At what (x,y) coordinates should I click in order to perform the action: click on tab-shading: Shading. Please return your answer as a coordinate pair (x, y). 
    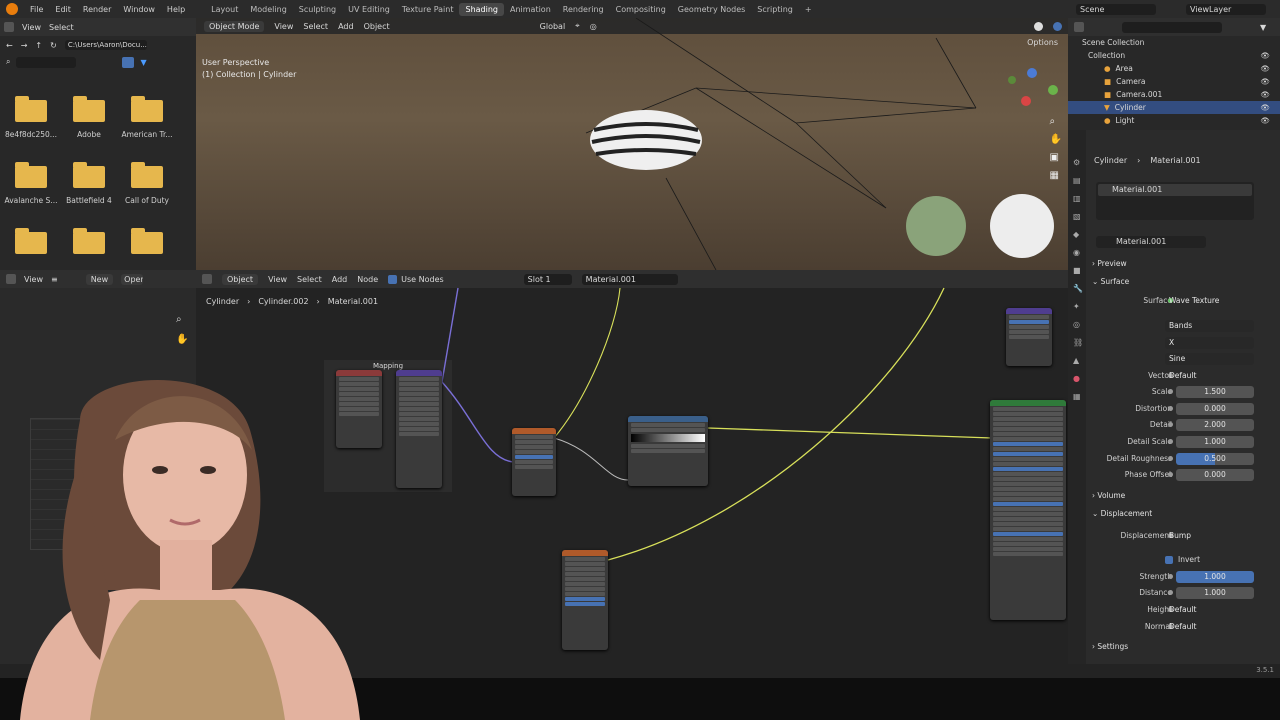
    Looking at the image, I should click on (481, 9).